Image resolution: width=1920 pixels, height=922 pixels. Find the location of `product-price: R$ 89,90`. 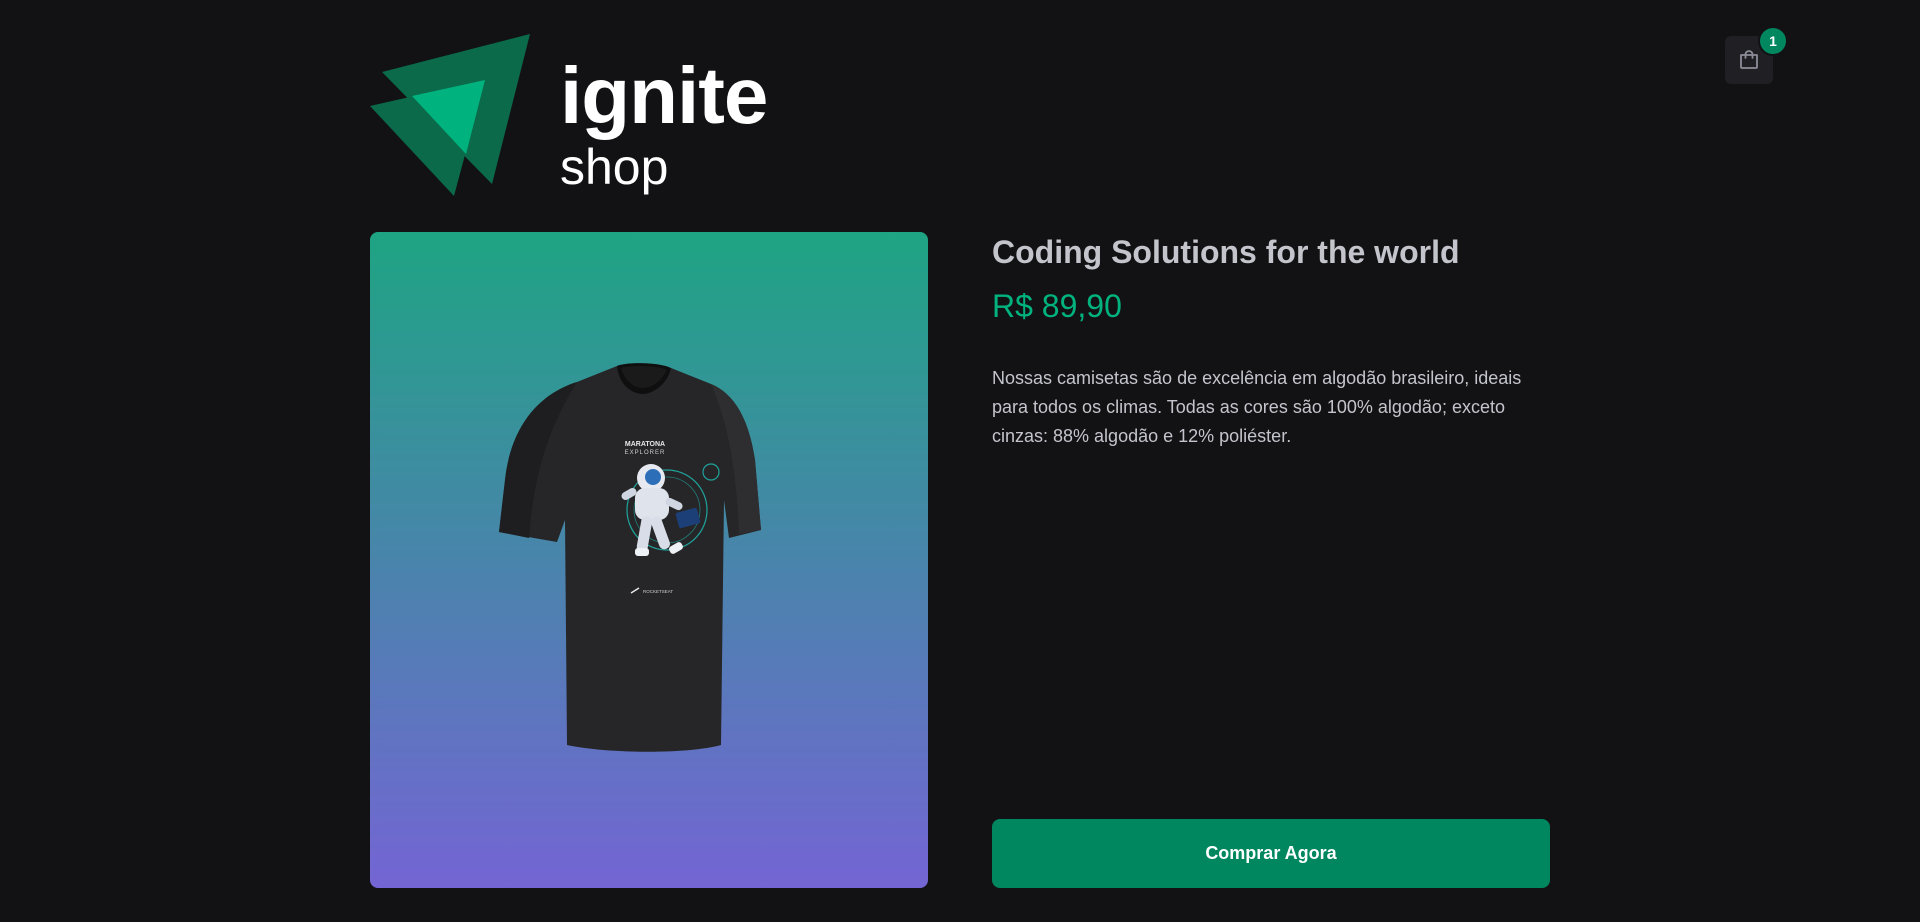

product-price: R$ 89,90 is located at coordinates (1057, 306).